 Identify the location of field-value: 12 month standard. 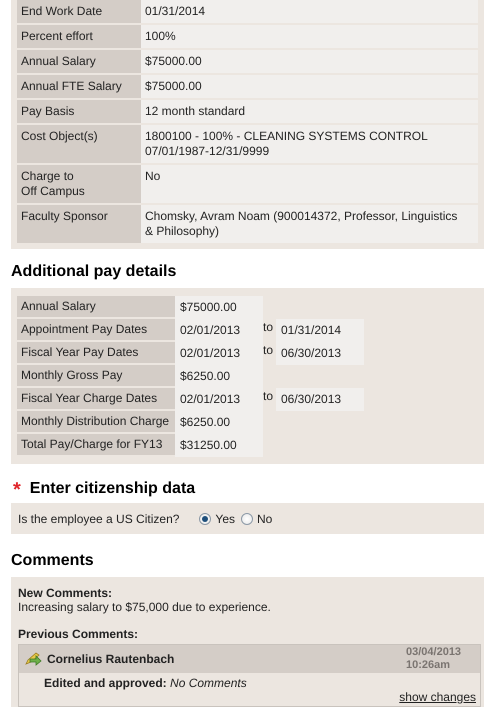
(309, 111).